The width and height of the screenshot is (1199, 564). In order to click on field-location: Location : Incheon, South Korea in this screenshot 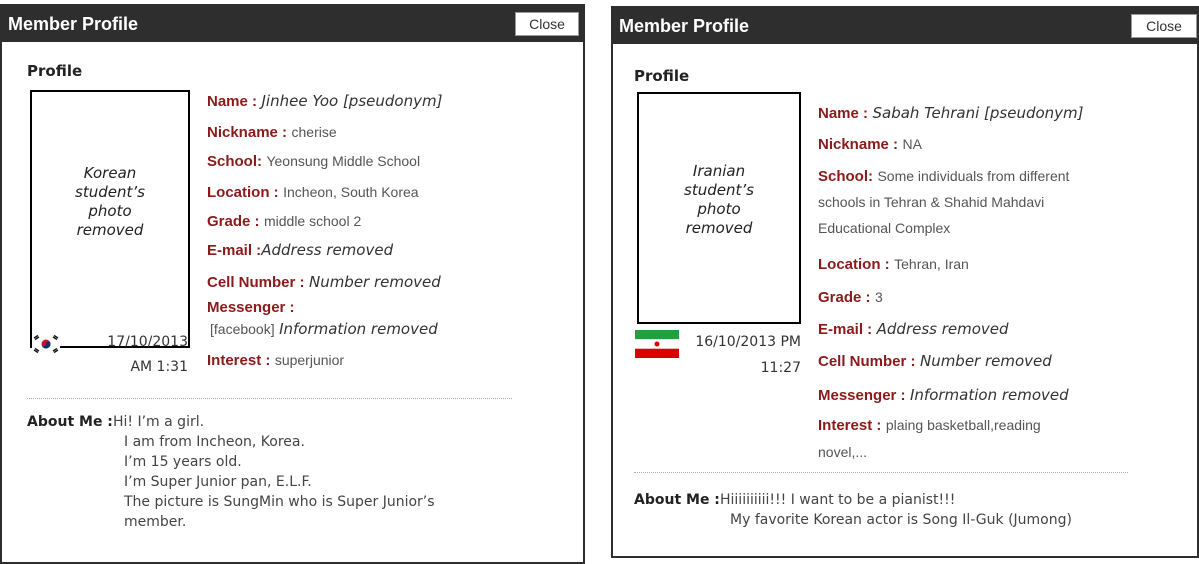, I will do `click(313, 192)`.